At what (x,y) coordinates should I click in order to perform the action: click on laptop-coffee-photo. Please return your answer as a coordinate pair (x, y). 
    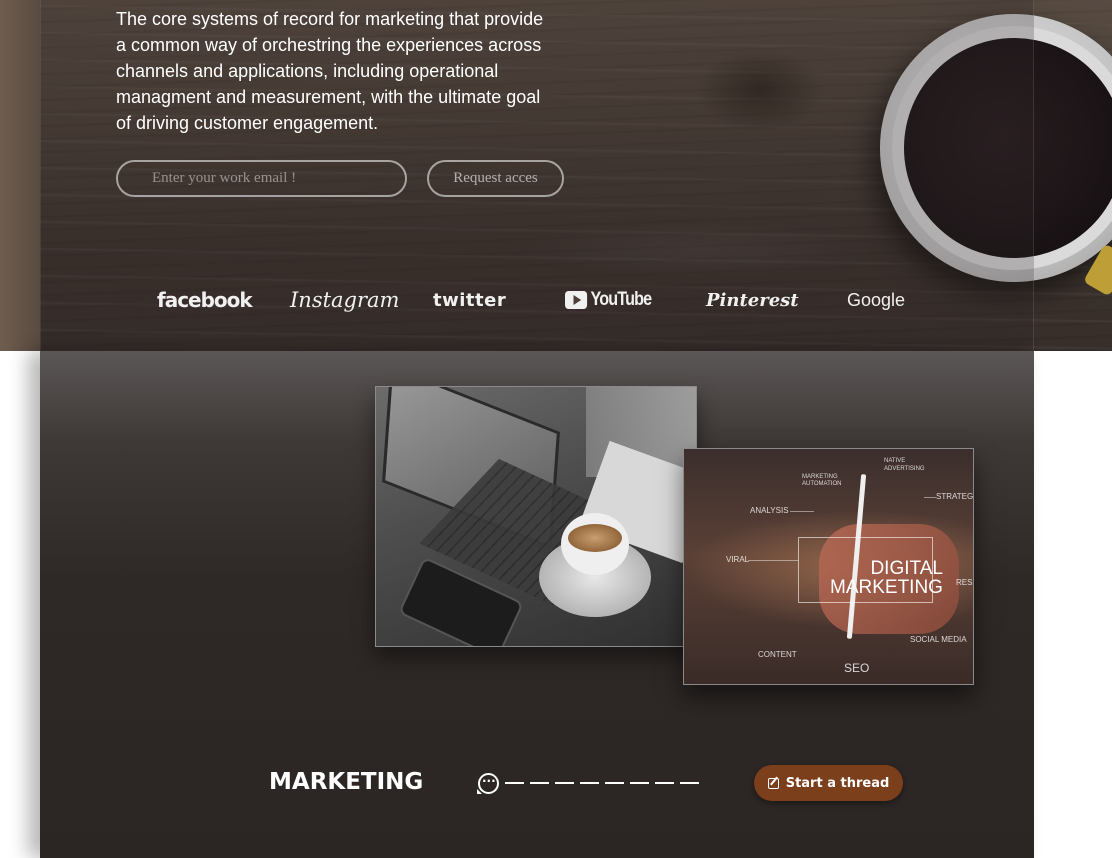
    Looking at the image, I should click on (536, 516).